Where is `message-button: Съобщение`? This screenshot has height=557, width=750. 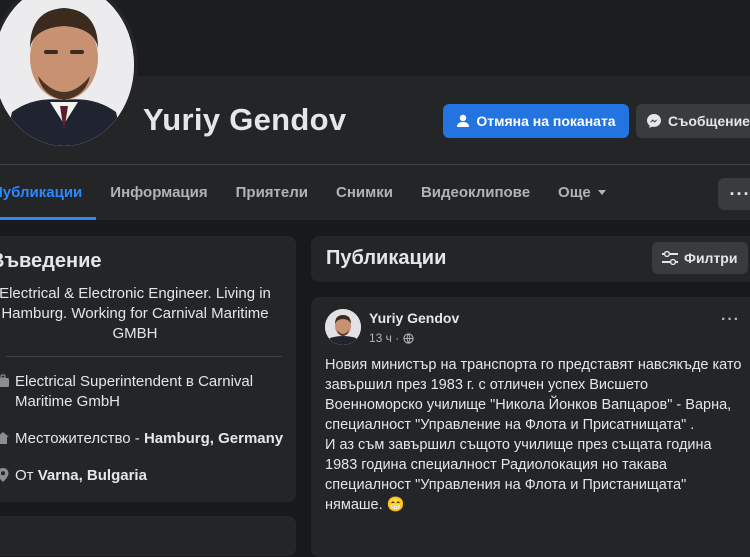
message-button: Съобщение is located at coordinates (693, 121).